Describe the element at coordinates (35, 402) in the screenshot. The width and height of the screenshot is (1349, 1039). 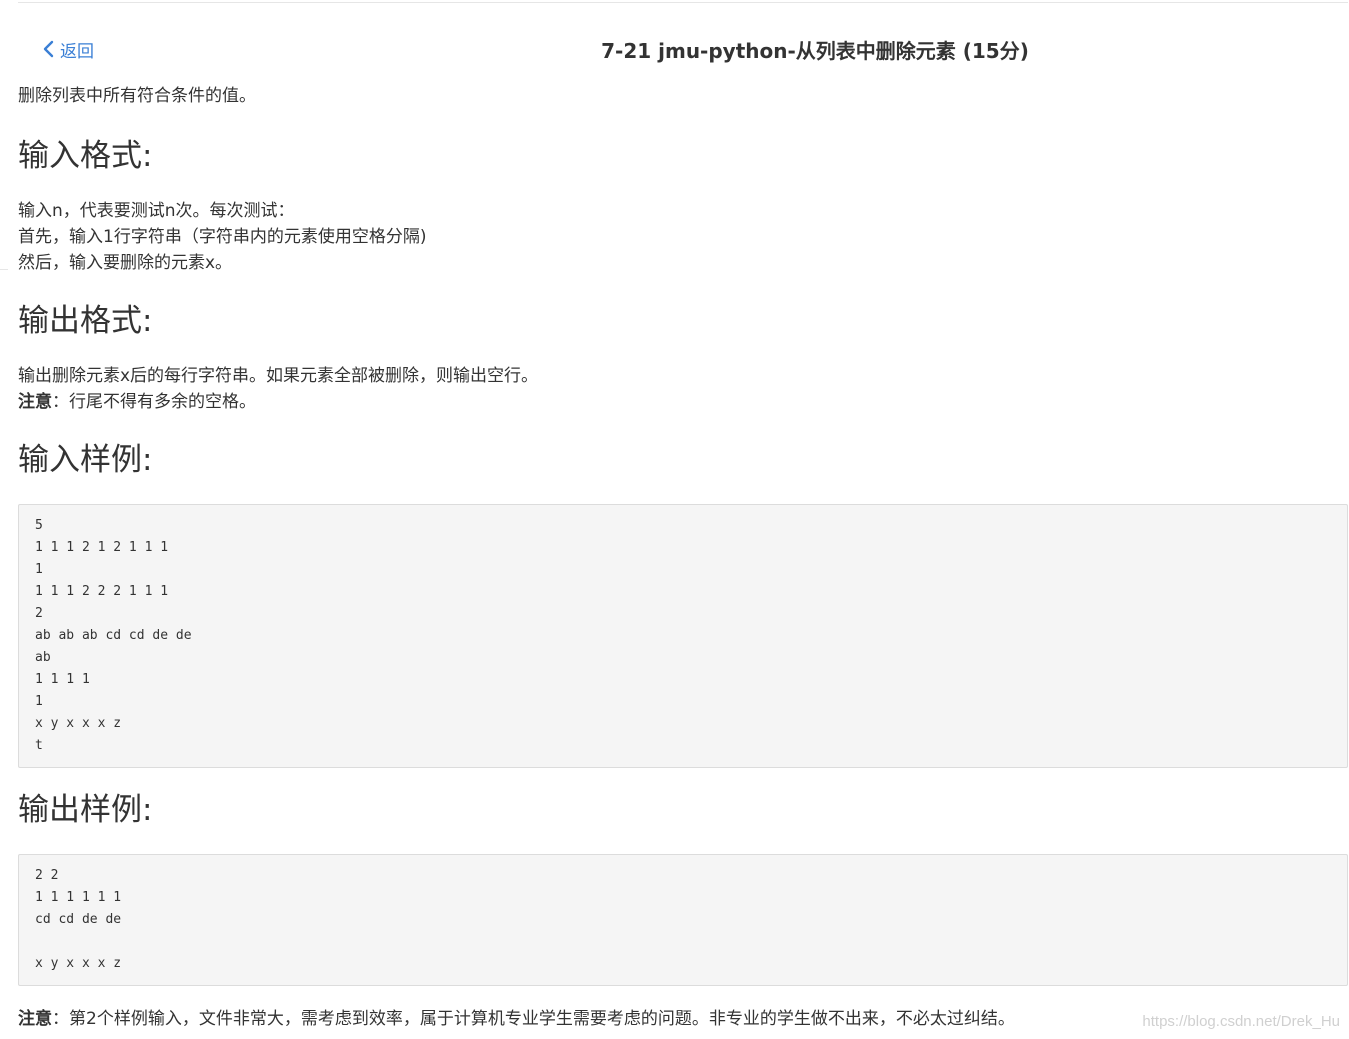
I see `note-label: 注意` at that location.